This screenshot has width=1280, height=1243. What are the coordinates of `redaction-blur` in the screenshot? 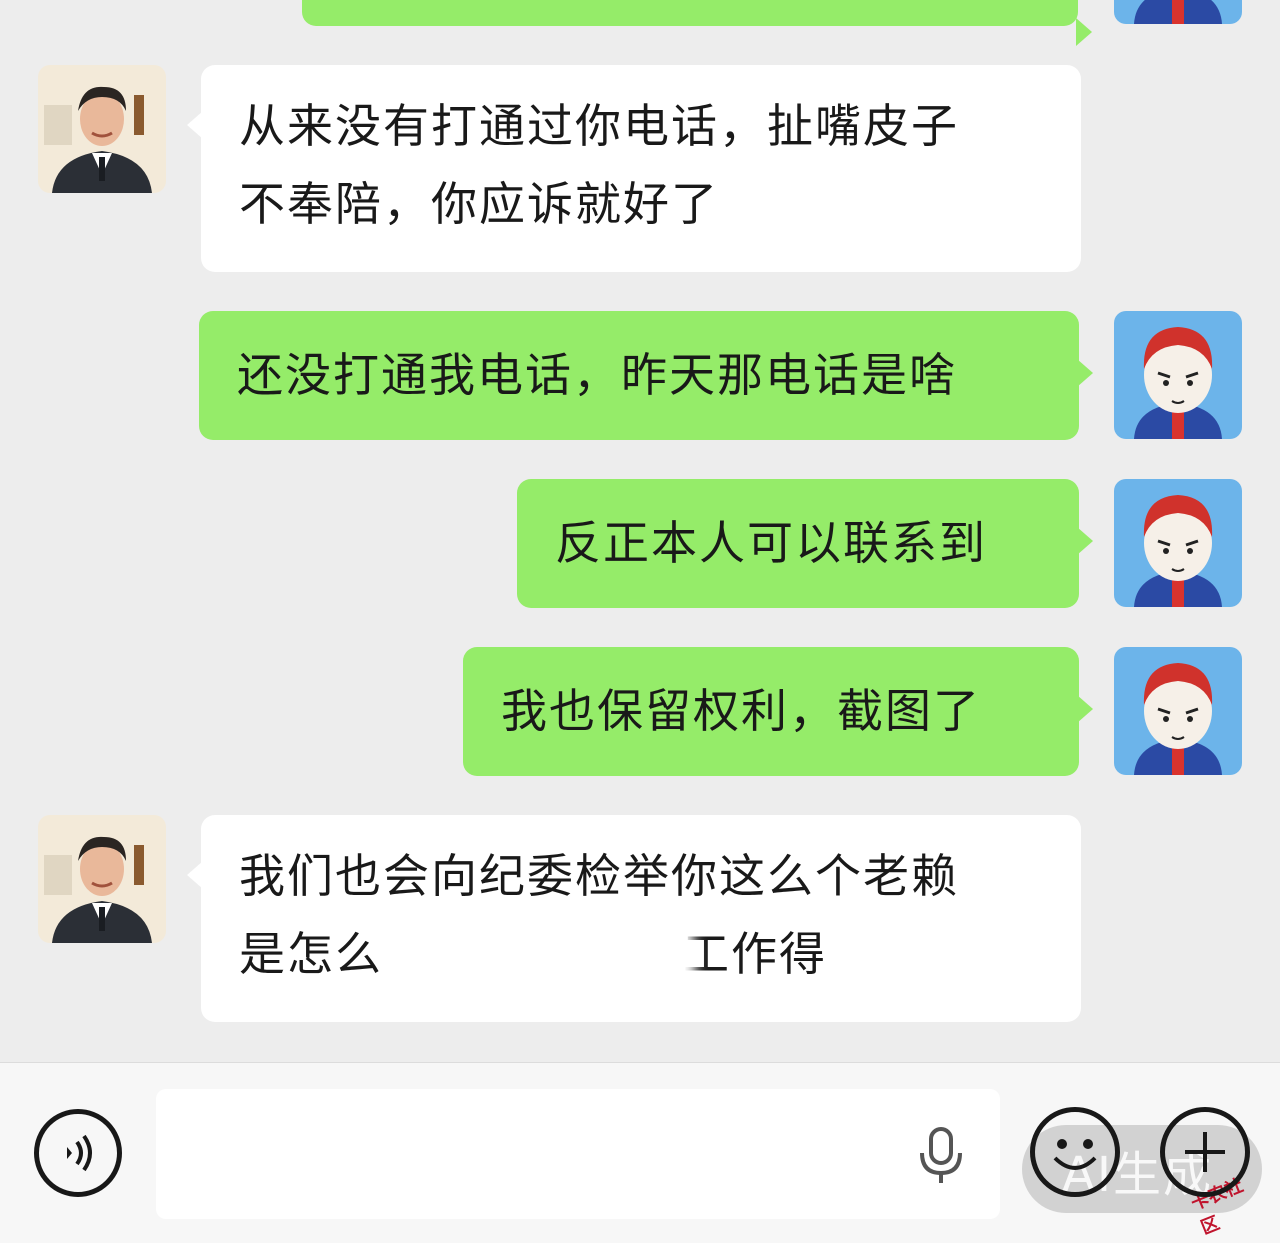 It's located at (546, 958).